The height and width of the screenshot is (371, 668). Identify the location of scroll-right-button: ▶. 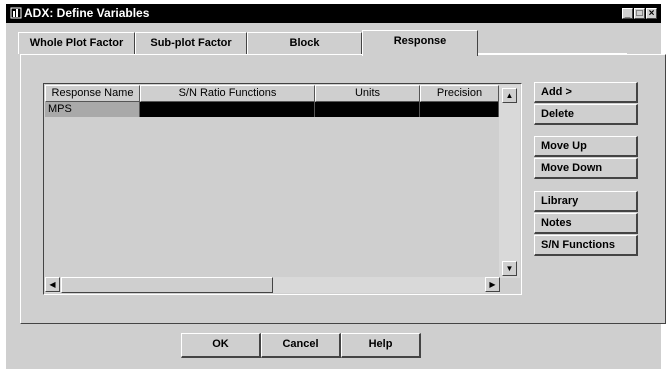
(492, 284).